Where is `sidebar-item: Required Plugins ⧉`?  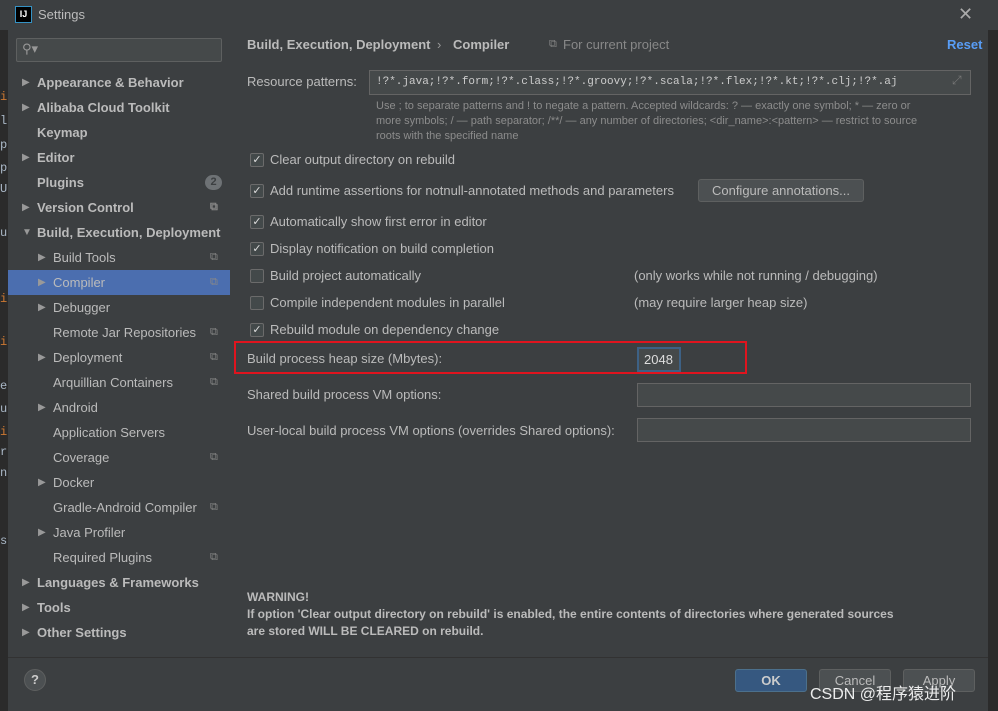 sidebar-item: Required Plugins ⧉ is located at coordinates (119, 557).